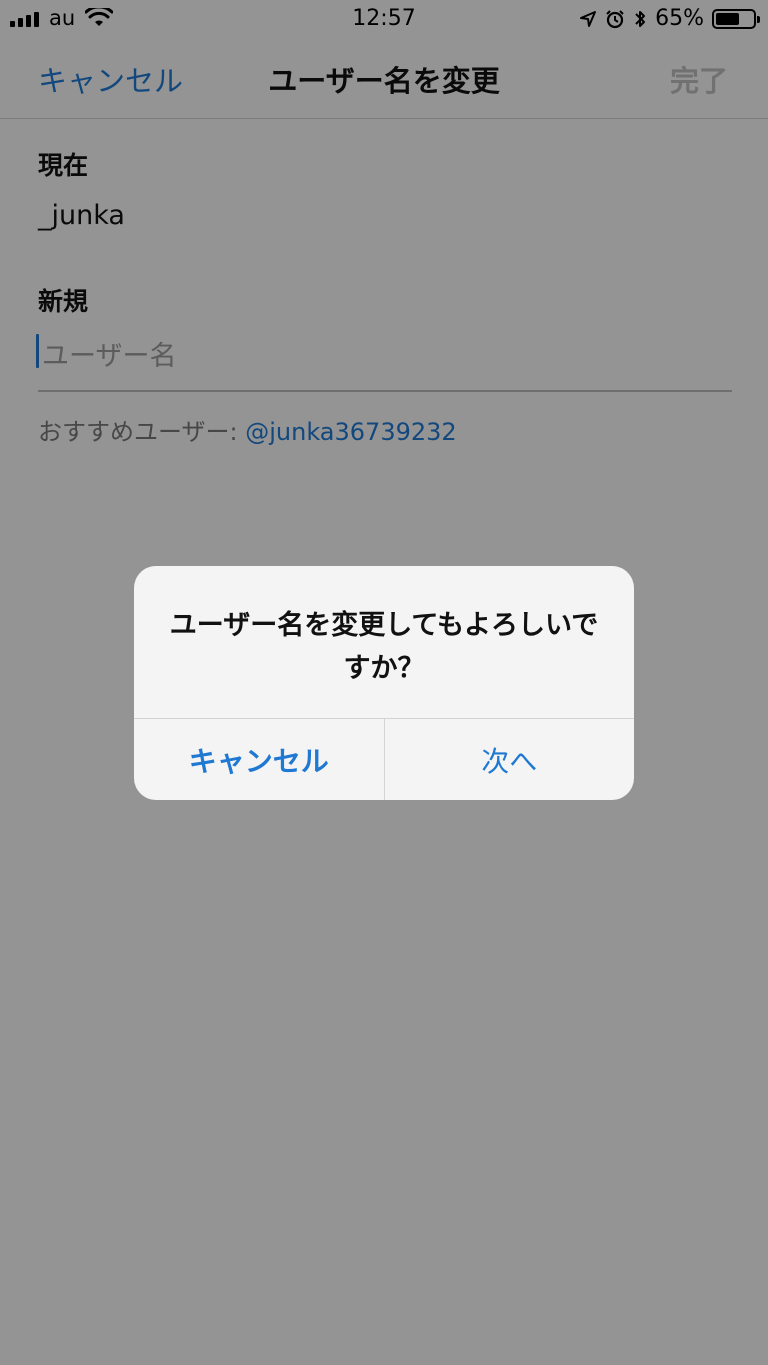  I want to click on alert-cancel-button: キャンセル, so click(259, 759).